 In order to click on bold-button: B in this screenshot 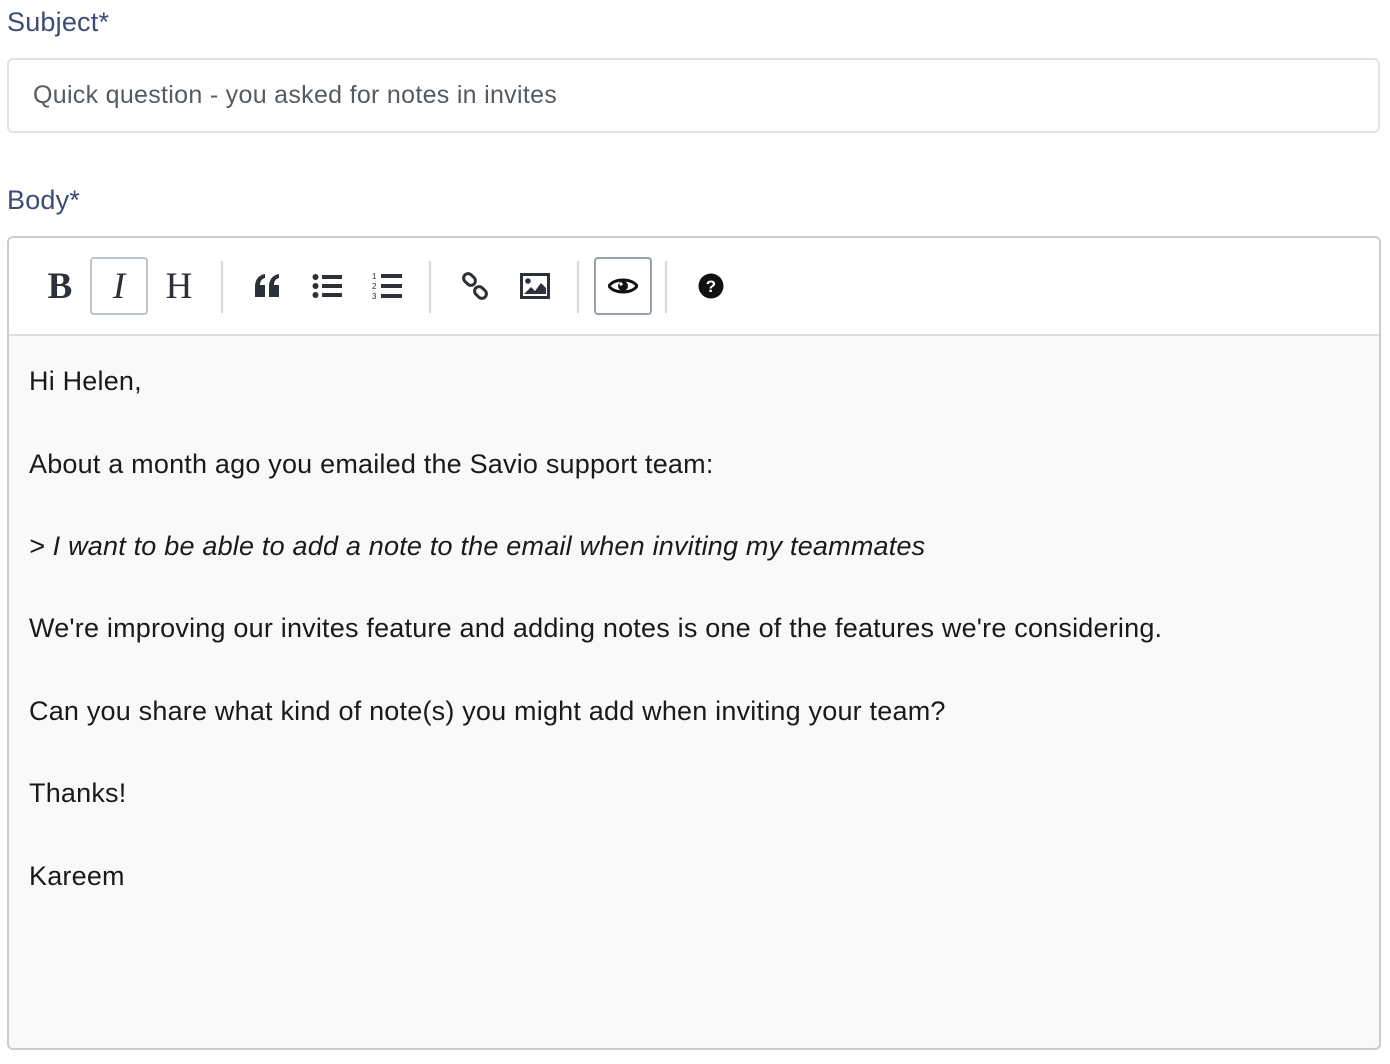, I will do `click(60, 286)`.